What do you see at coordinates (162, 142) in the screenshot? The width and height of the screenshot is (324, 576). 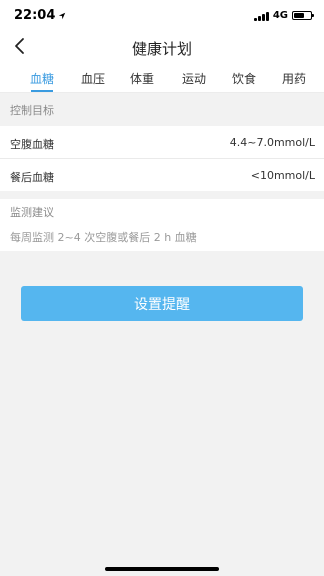 I see `fasting-glucose-row: 空腹血糖 4.4~7.0mmol/L` at bounding box center [162, 142].